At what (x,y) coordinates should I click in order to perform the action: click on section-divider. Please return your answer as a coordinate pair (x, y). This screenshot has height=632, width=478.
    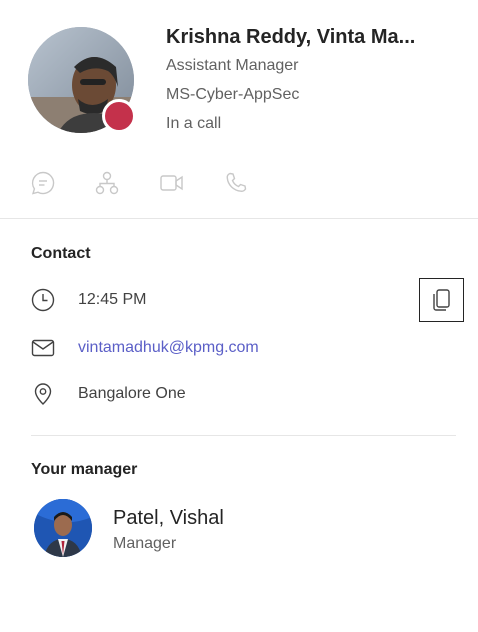
    Looking at the image, I should click on (243, 435).